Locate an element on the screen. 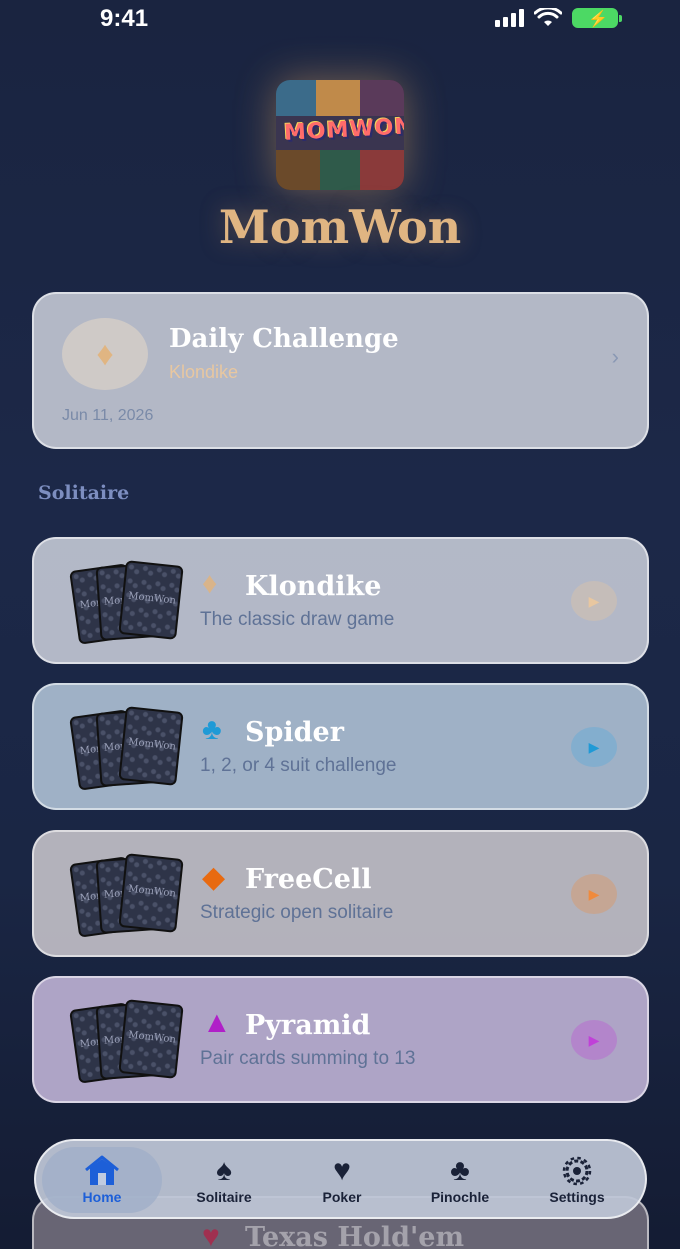 The image size is (680, 1249). spade-icon: ♠ is located at coordinates (224, 1170).